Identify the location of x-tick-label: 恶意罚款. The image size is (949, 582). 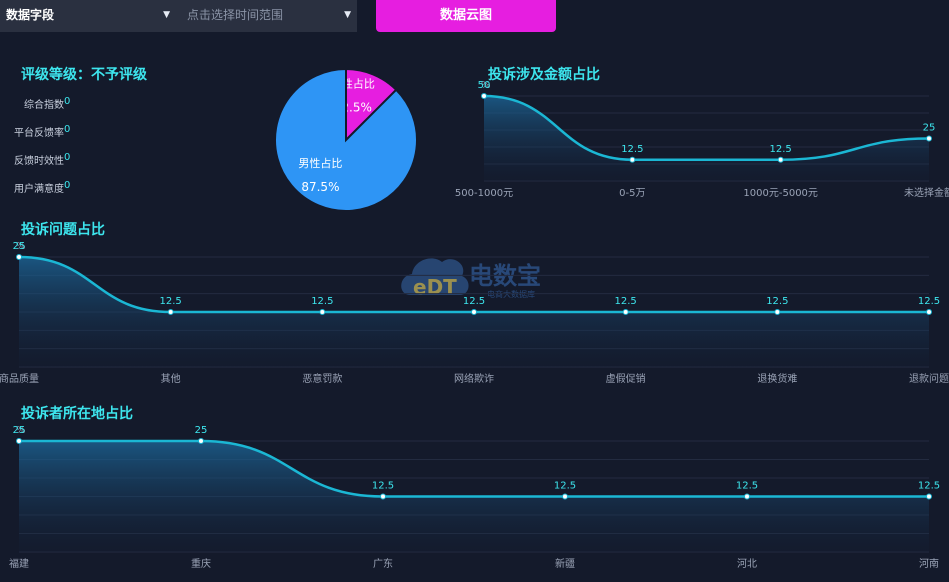
(322, 378).